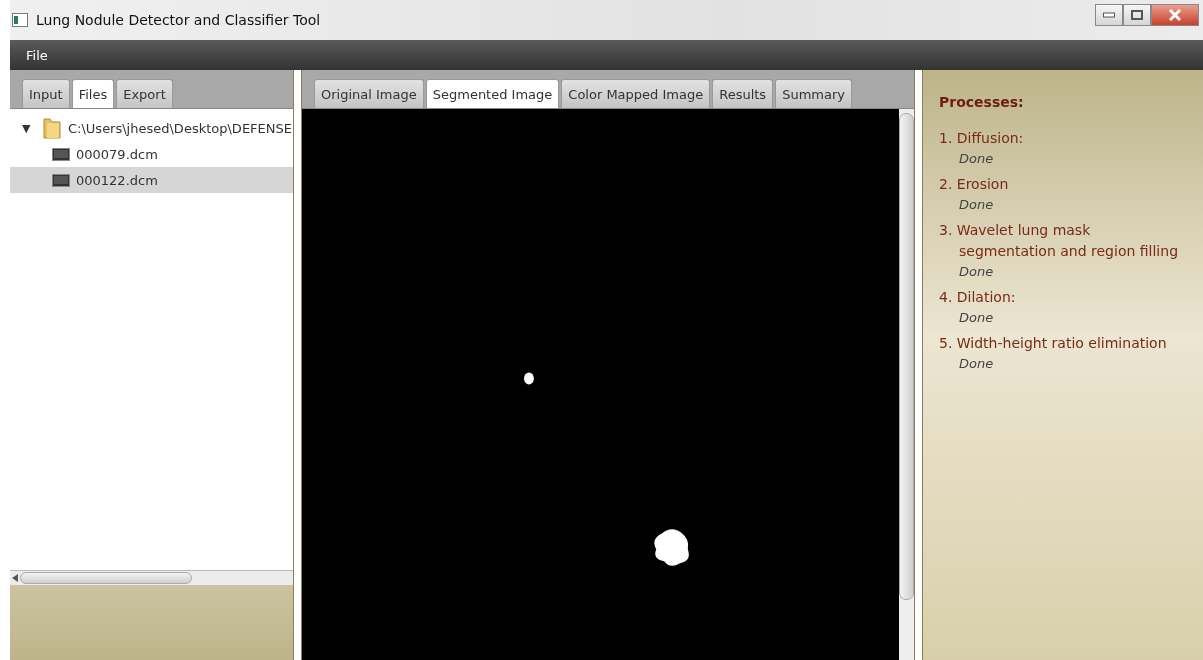  I want to click on process-name: 4. Dilation:, so click(978, 297).